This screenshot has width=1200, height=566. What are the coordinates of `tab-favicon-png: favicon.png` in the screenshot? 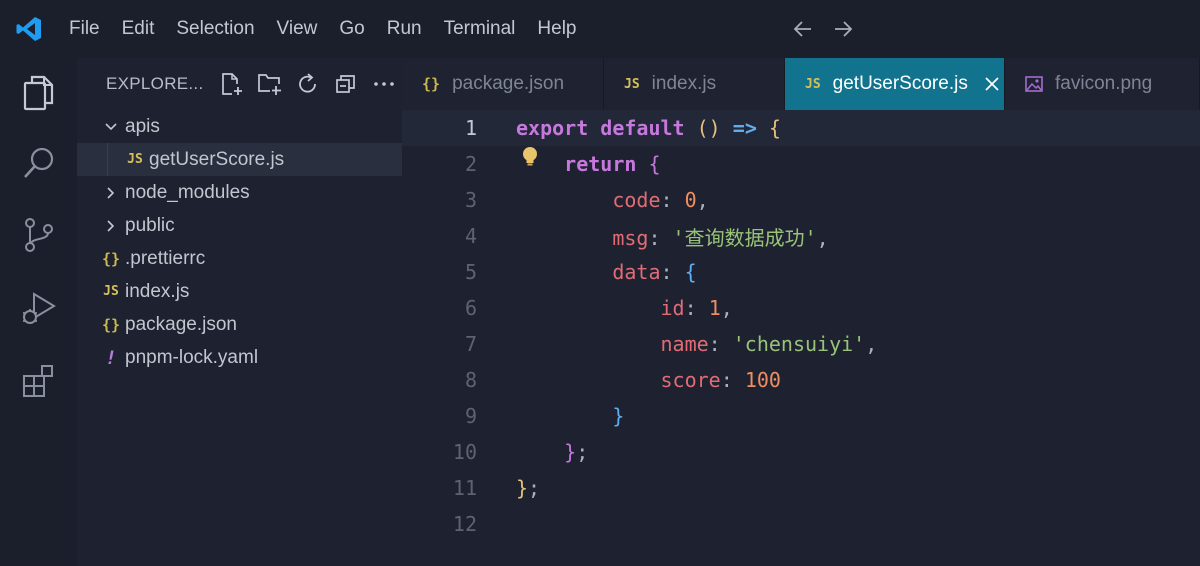 It's located at (1102, 84).